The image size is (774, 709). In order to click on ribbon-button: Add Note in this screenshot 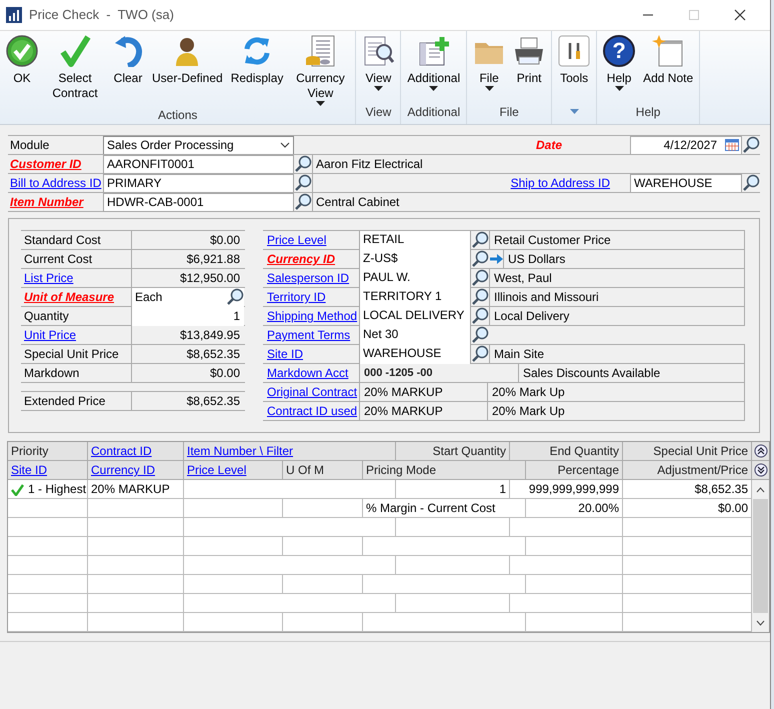, I will do `click(668, 58)`.